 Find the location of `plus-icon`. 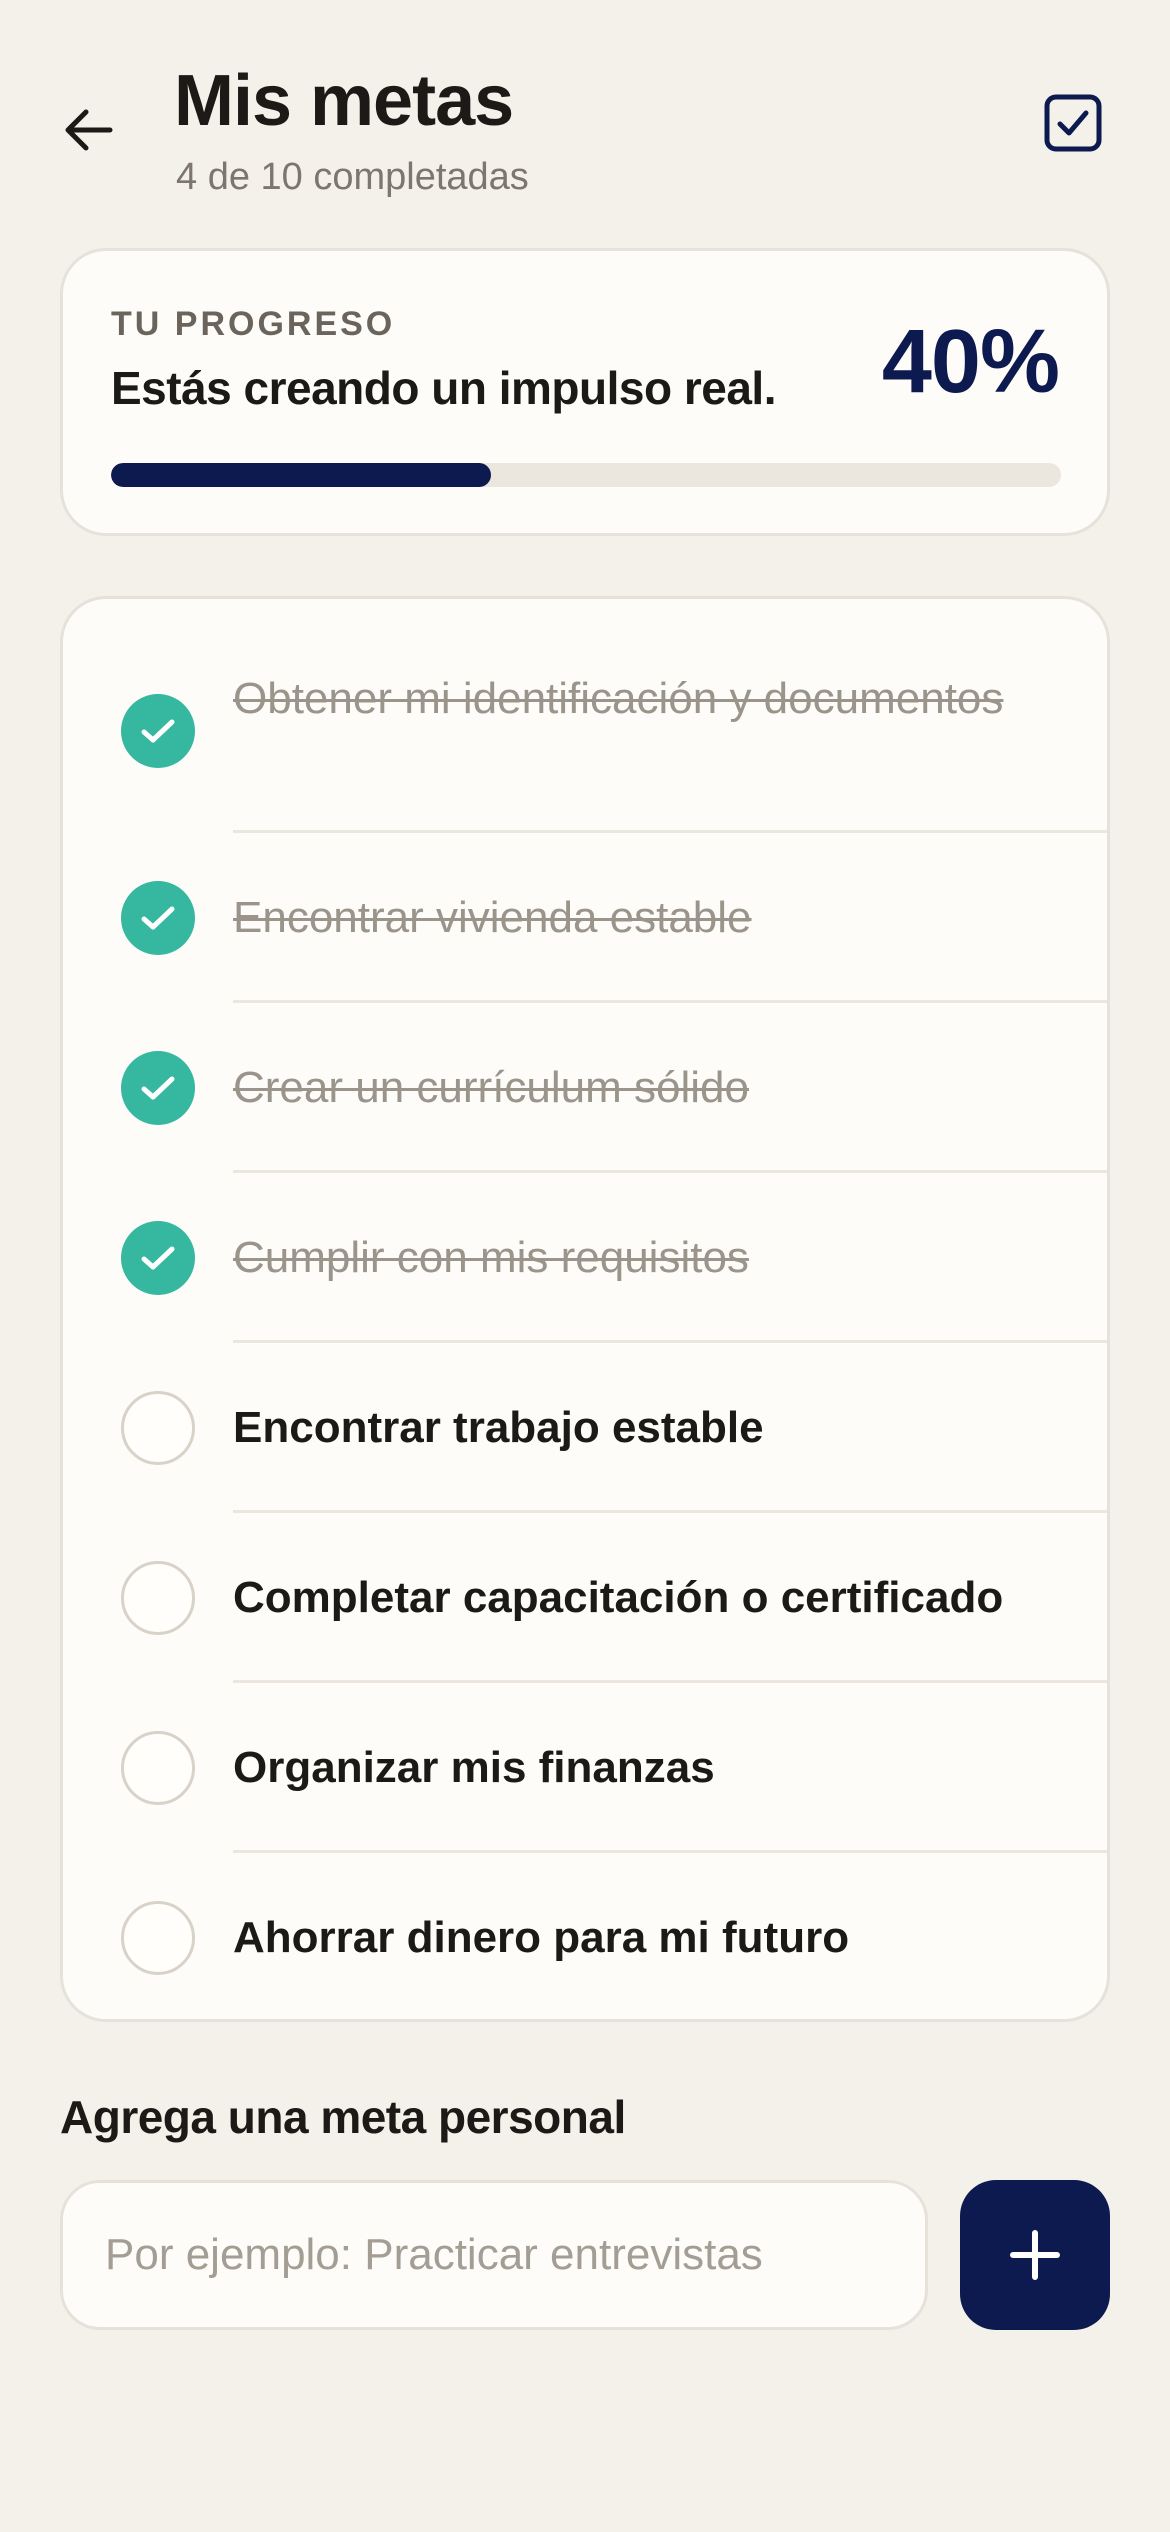

plus-icon is located at coordinates (1035, 2255).